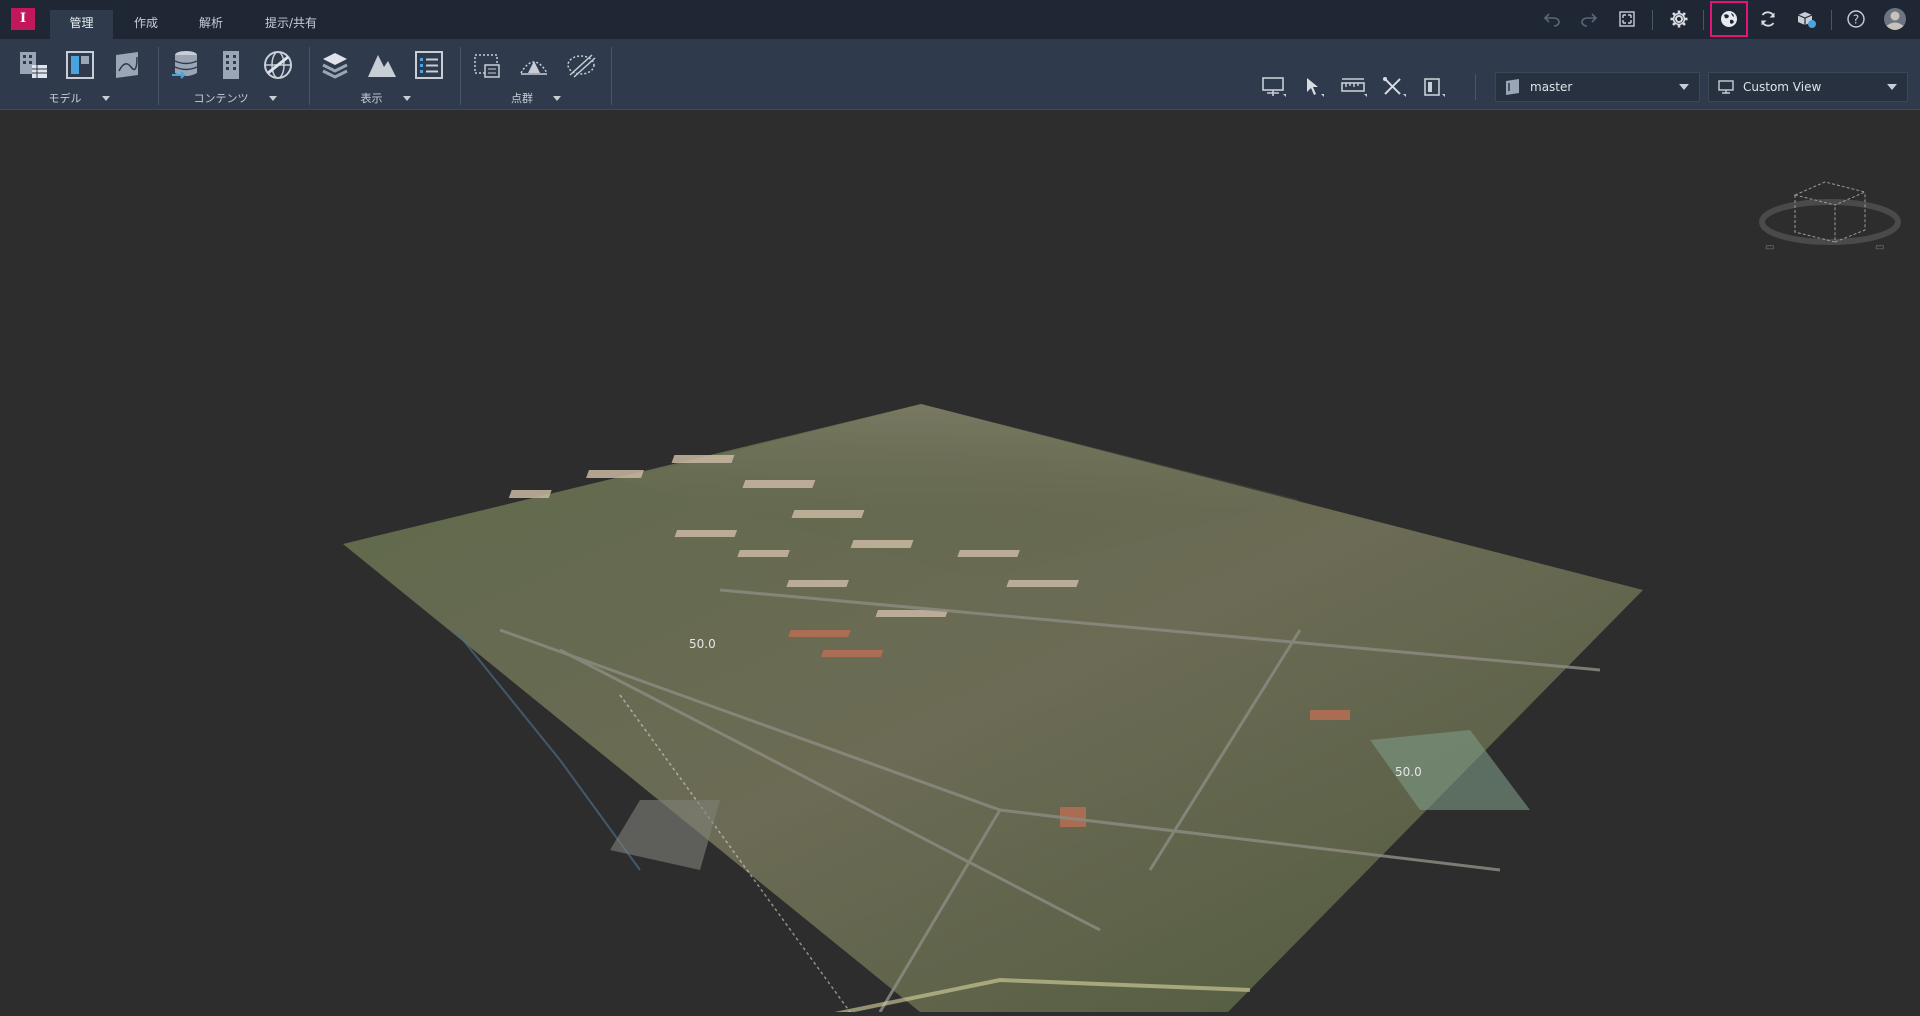 This screenshot has height=1016, width=1920. I want to click on select-arrow-icon, so click(1314, 87).